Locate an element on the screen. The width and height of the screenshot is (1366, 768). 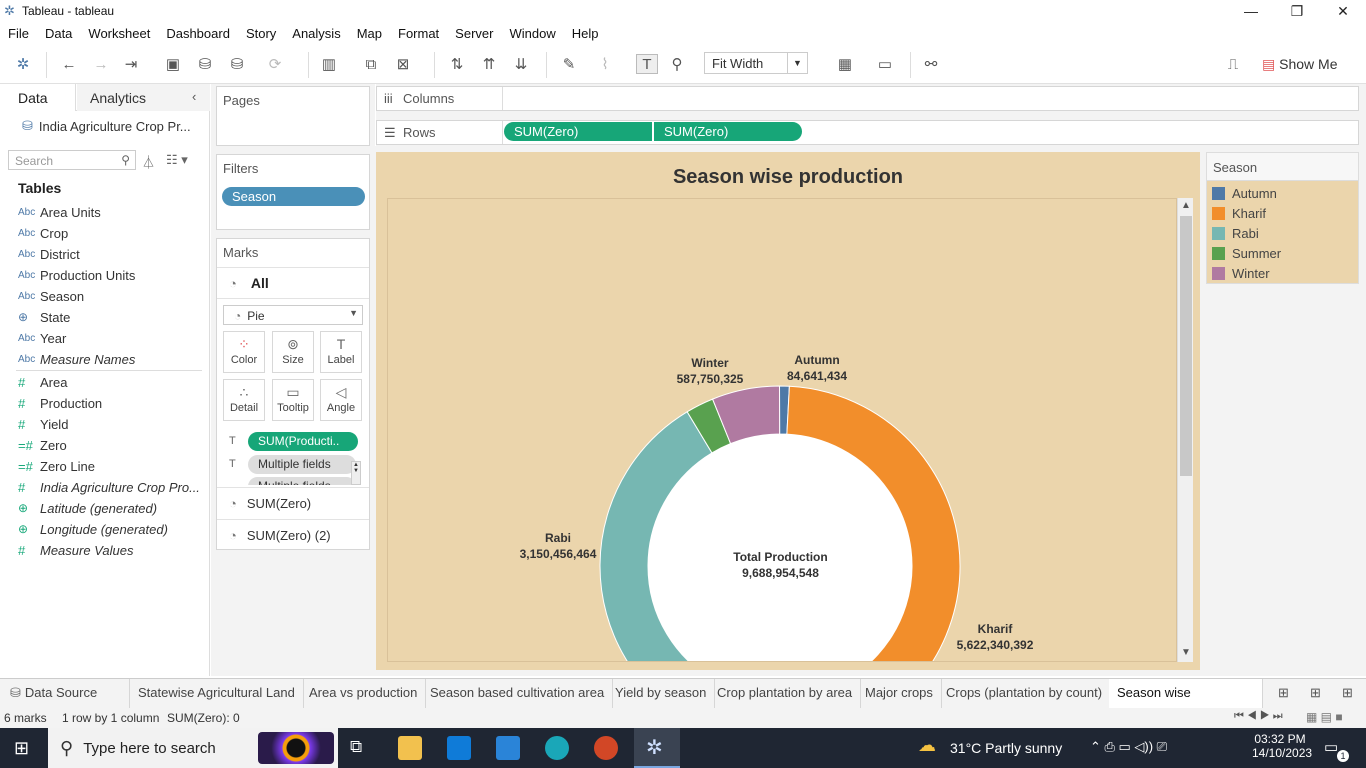
columns-shelf: iii Columns is located at coordinates (867, 98).